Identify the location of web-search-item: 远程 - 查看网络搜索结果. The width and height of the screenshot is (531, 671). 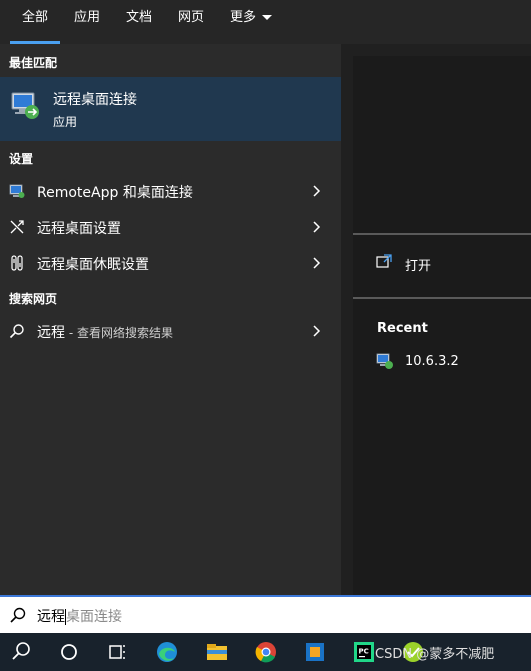
(170, 331).